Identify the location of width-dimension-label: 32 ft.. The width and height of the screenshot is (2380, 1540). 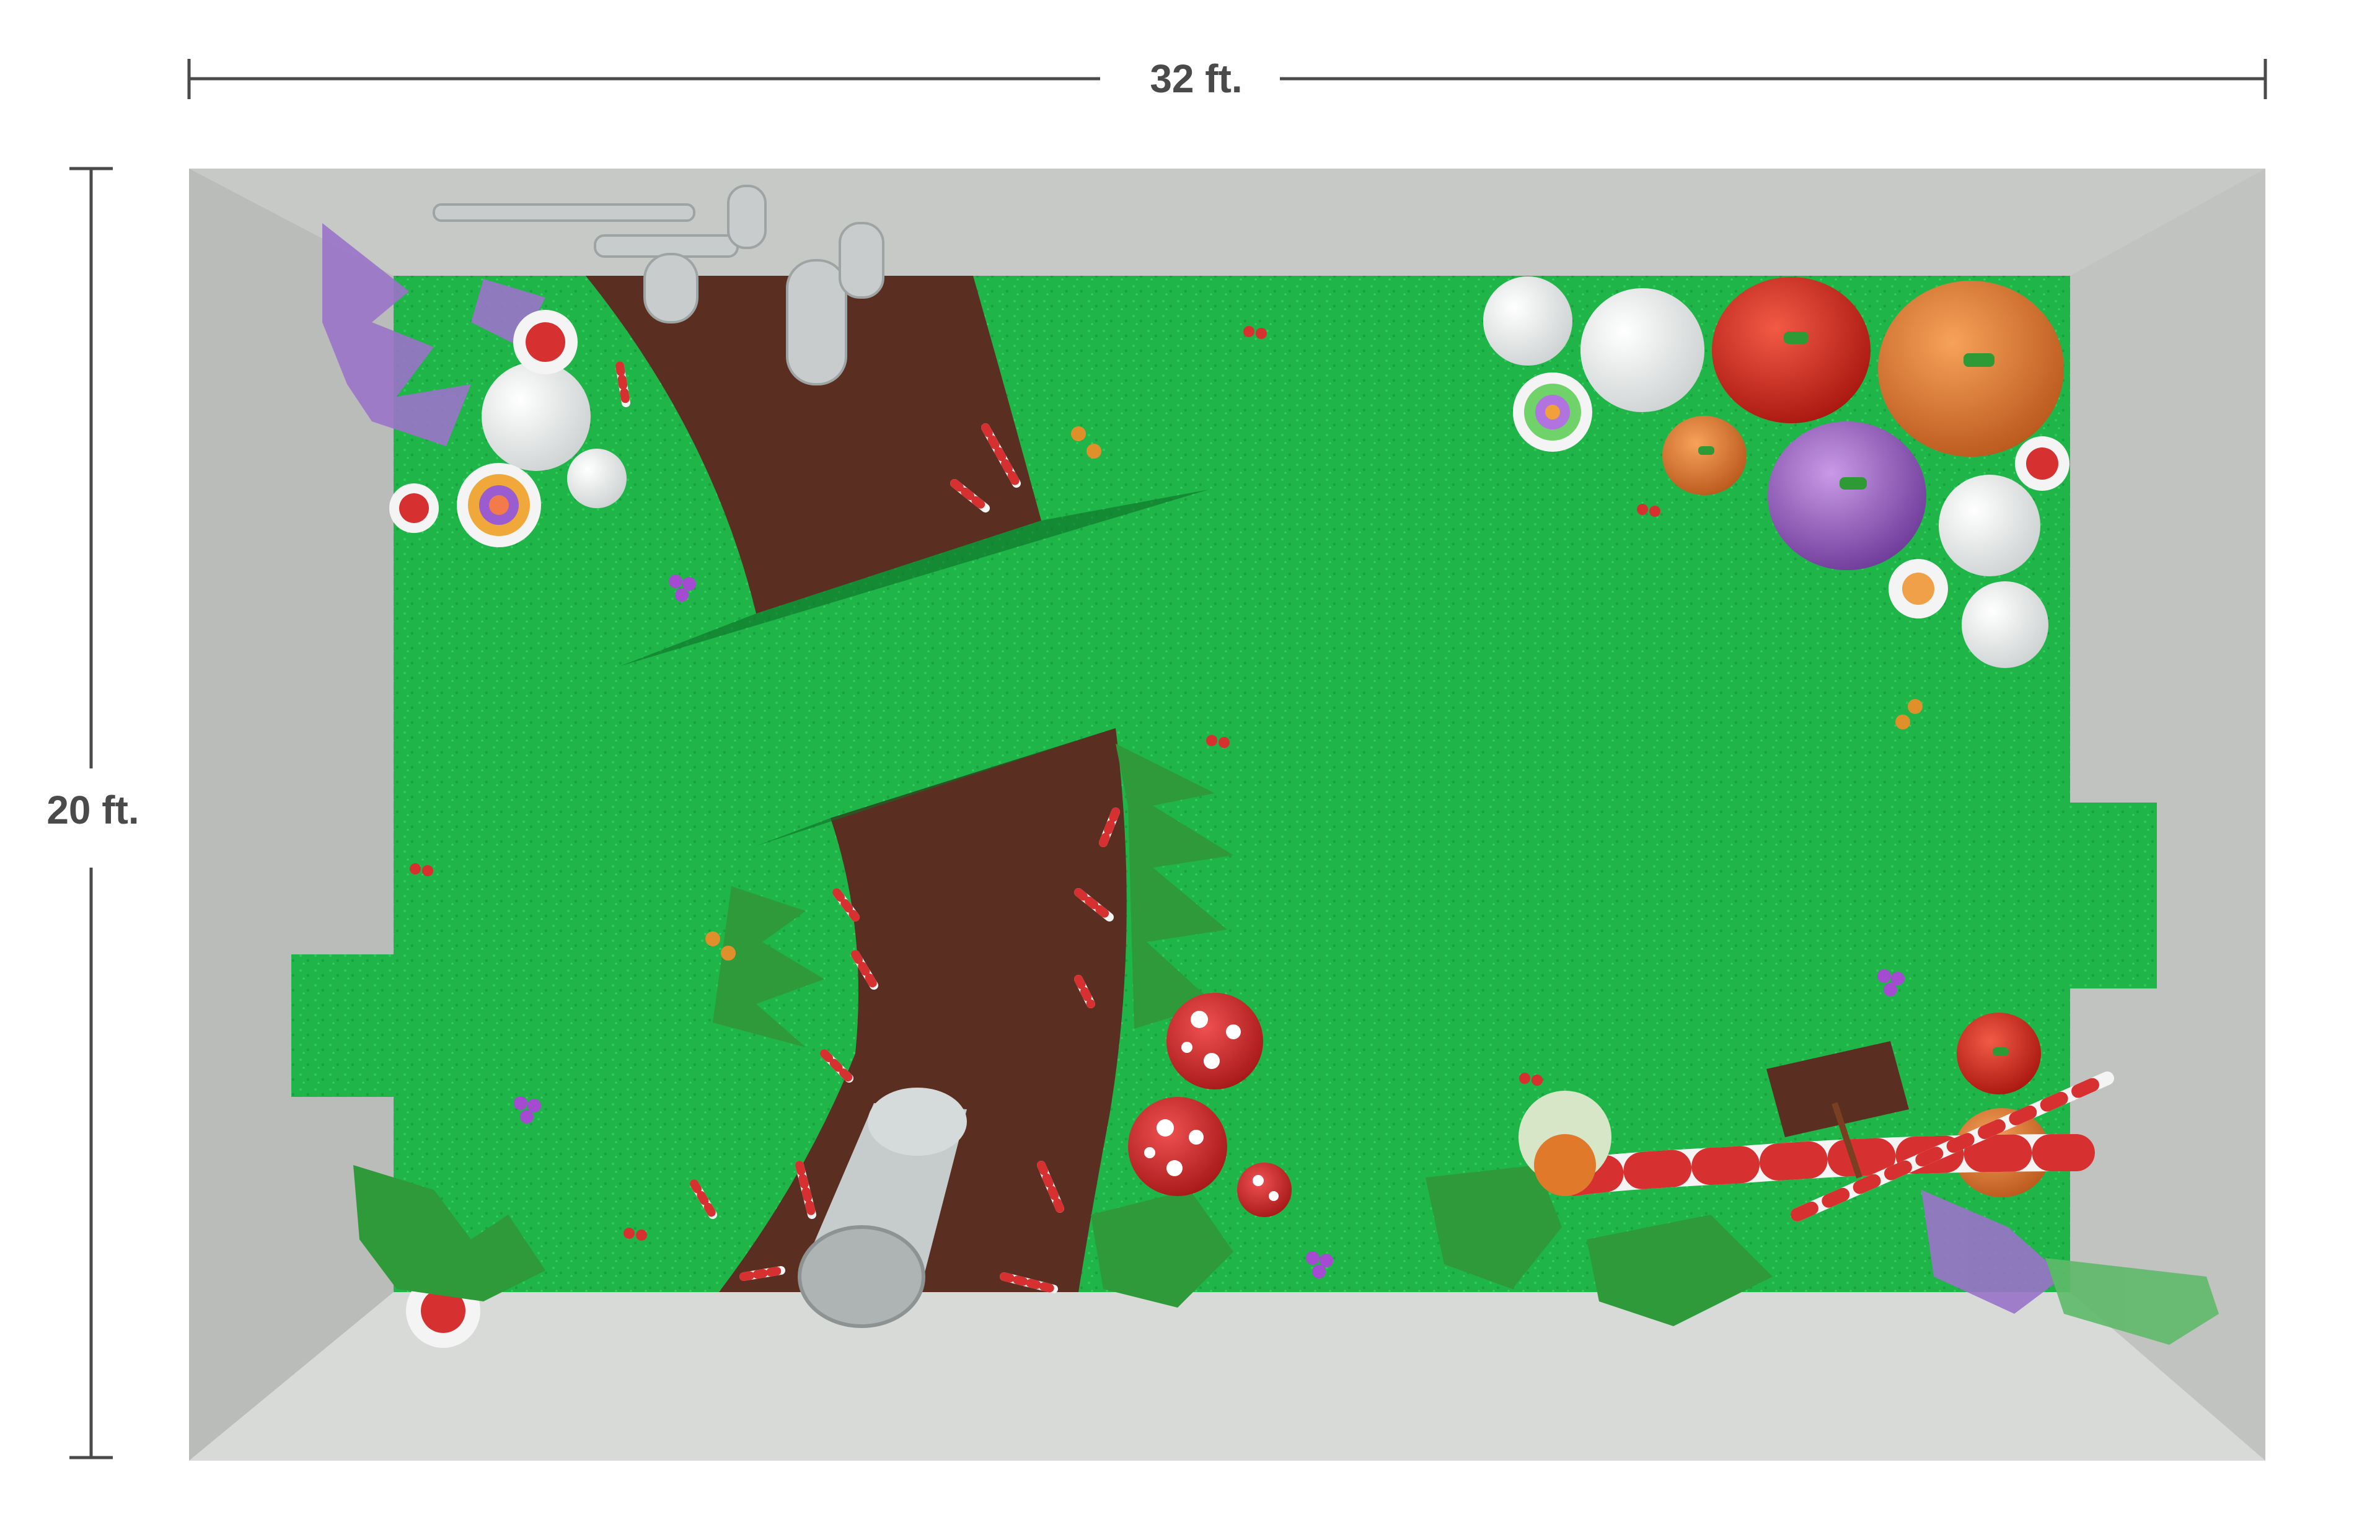
(1196, 78).